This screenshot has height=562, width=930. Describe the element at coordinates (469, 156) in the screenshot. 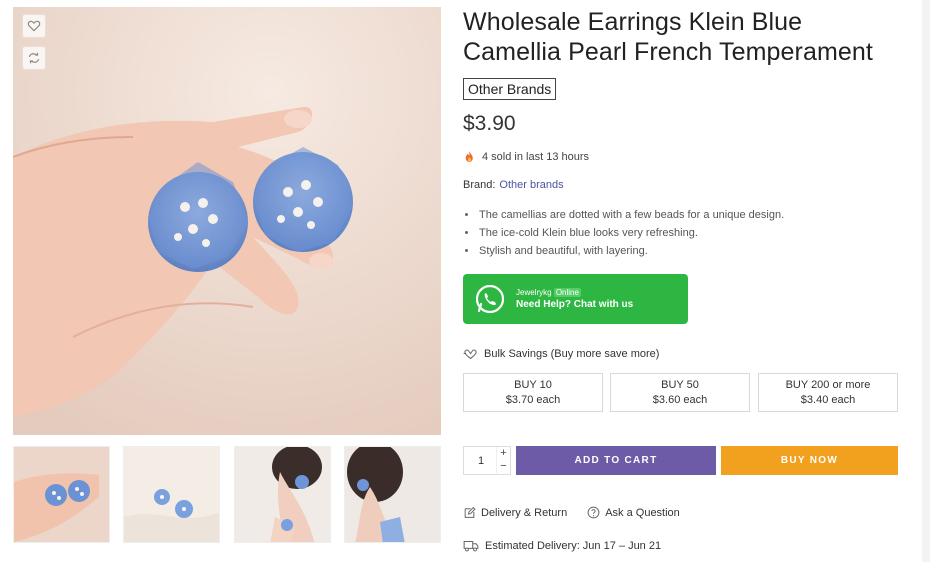

I see `fire-icon` at that location.